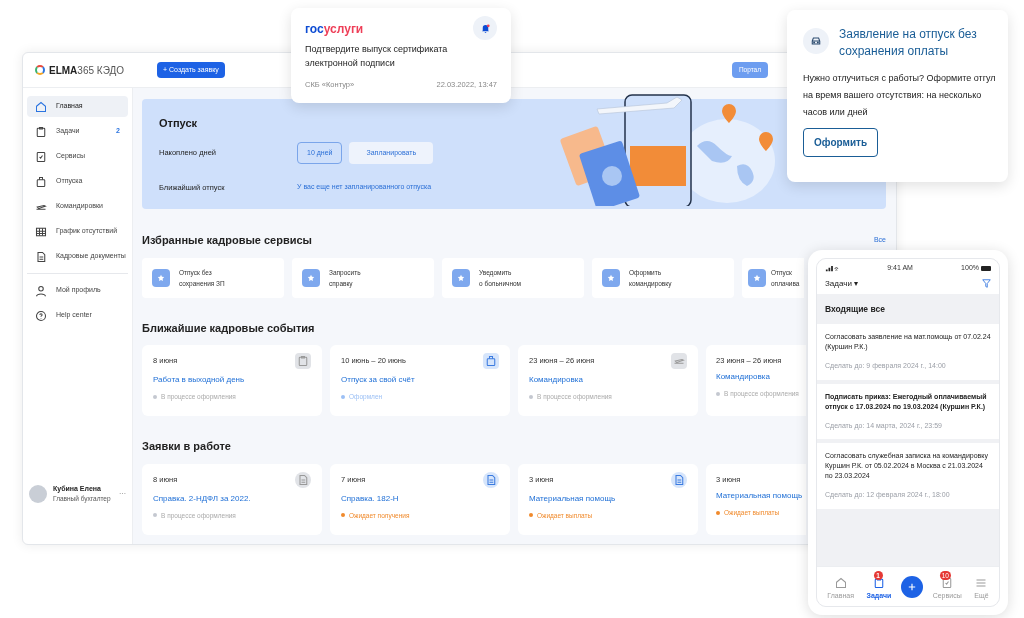  I want to click on card-title-link: Работа в выходной день, so click(199, 380).